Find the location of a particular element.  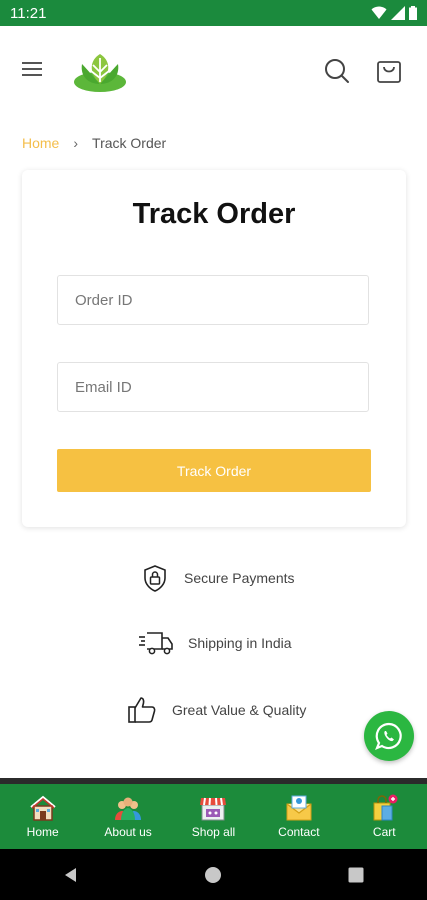

recents-square-icon is located at coordinates (356, 875).